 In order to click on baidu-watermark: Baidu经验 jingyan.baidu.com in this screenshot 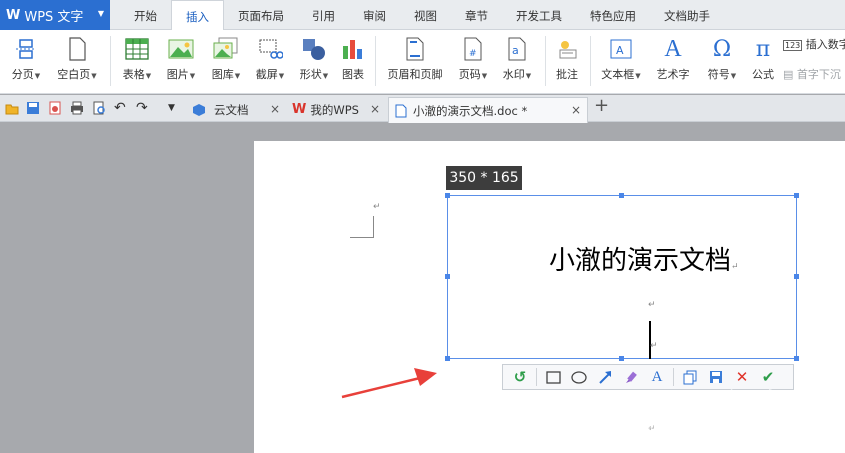, I will do `click(713, 407)`.